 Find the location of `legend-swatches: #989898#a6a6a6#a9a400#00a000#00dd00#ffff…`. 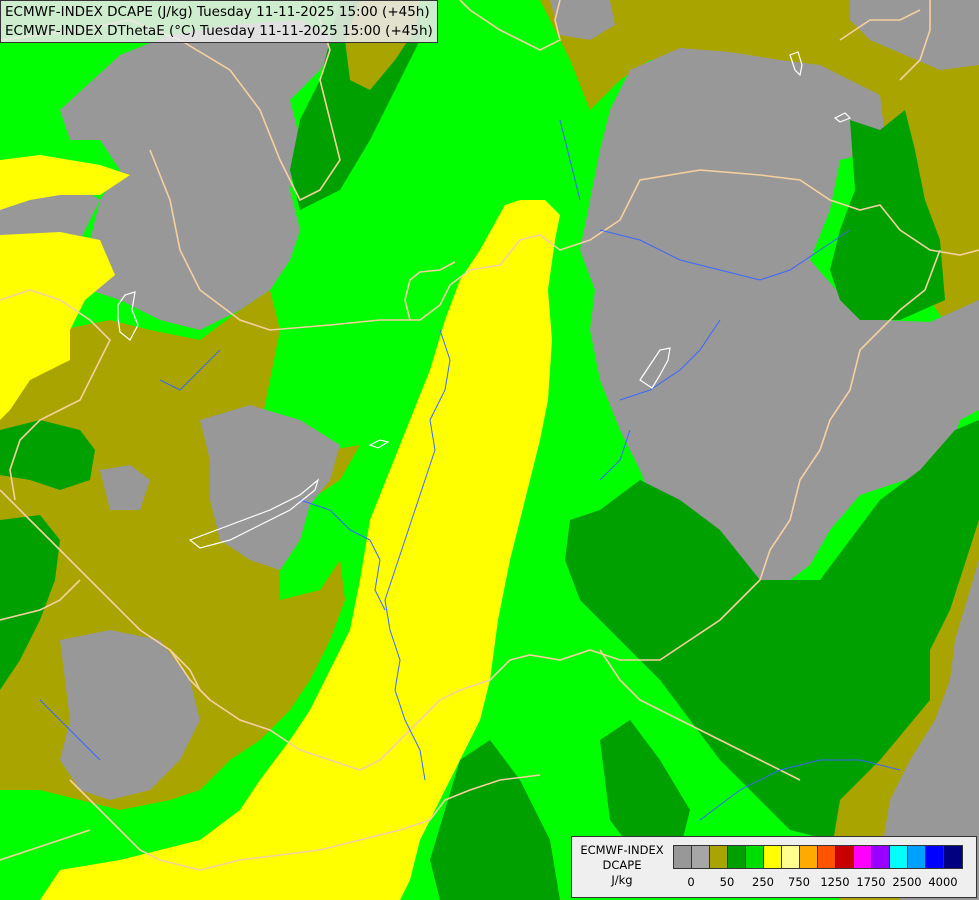

legend-swatches: #989898#a6a6a6#a9a400#00a000#00dd00#ffff… is located at coordinates (818, 857).